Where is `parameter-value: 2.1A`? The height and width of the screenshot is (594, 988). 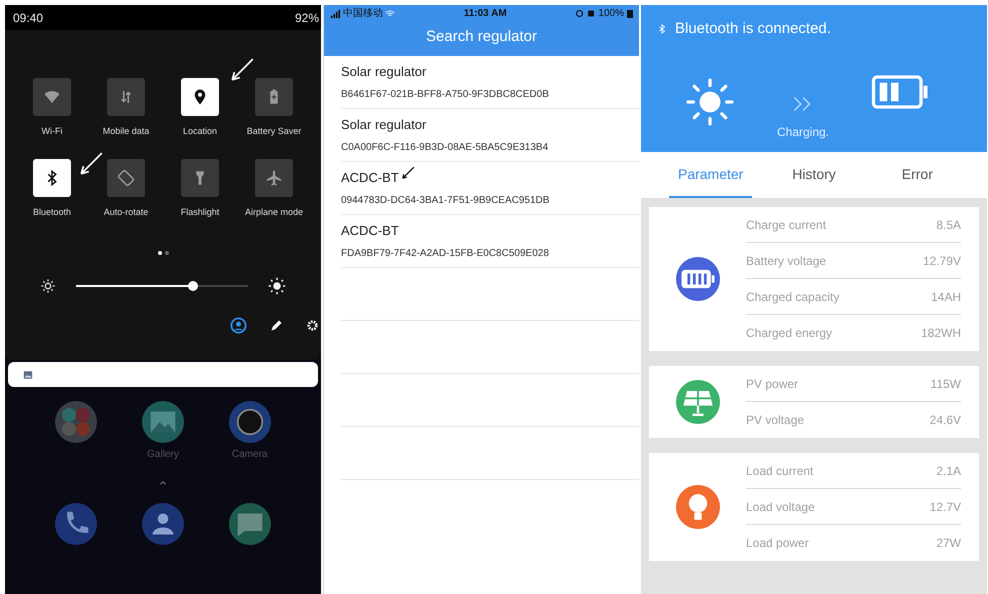 parameter-value: 2.1A is located at coordinates (948, 471).